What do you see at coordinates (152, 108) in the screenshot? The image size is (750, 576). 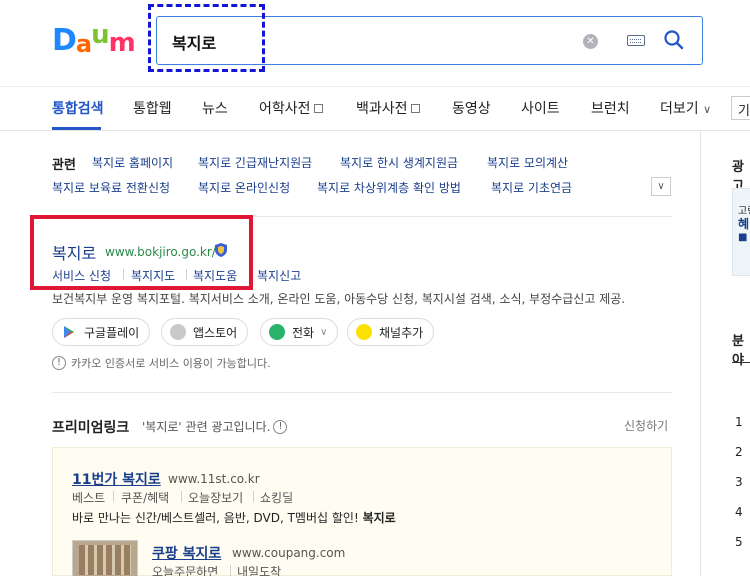 I see `tab-integrated-web: 통합웹` at bounding box center [152, 108].